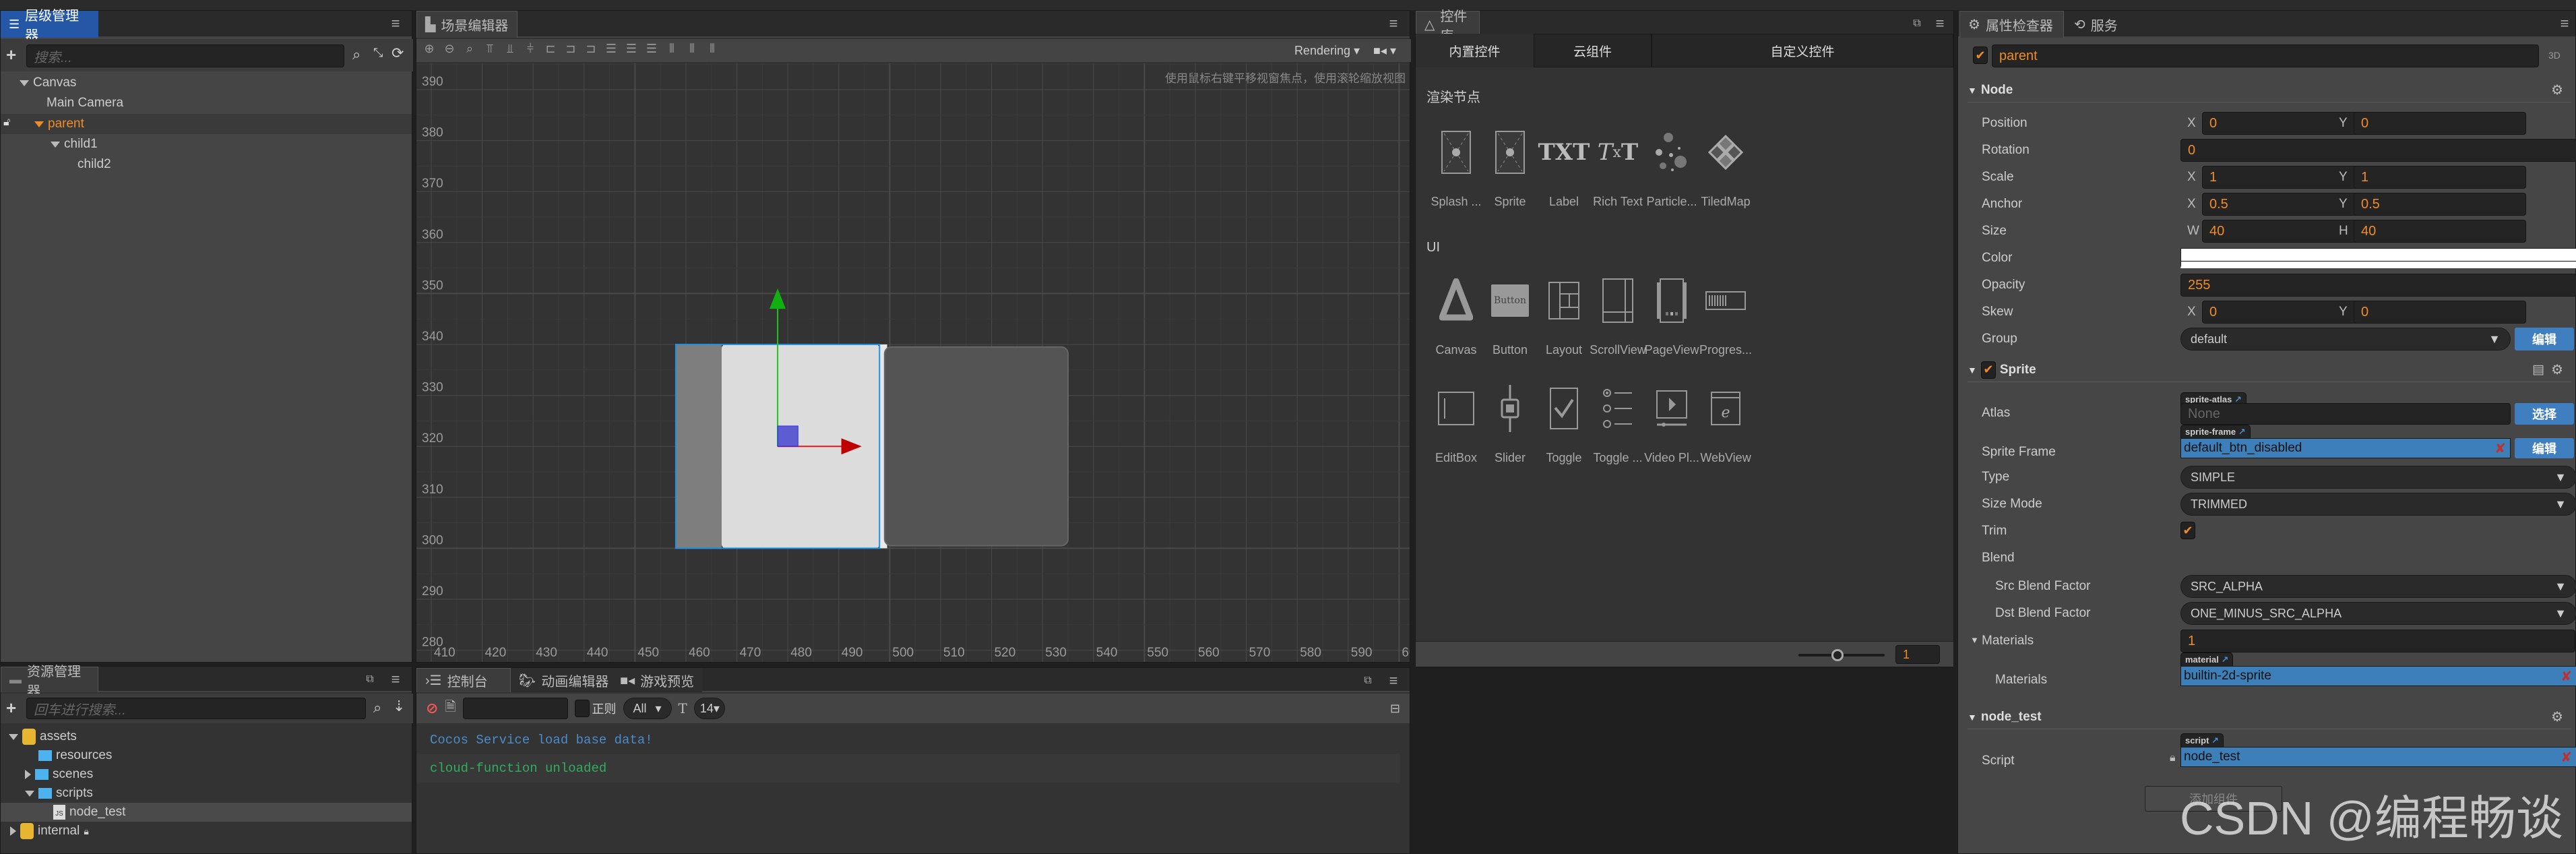  What do you see at coordinates (570, 50) in the screenshot?
I see `align-hcenter-icon: ⊐` at bounding box center [570, 50].